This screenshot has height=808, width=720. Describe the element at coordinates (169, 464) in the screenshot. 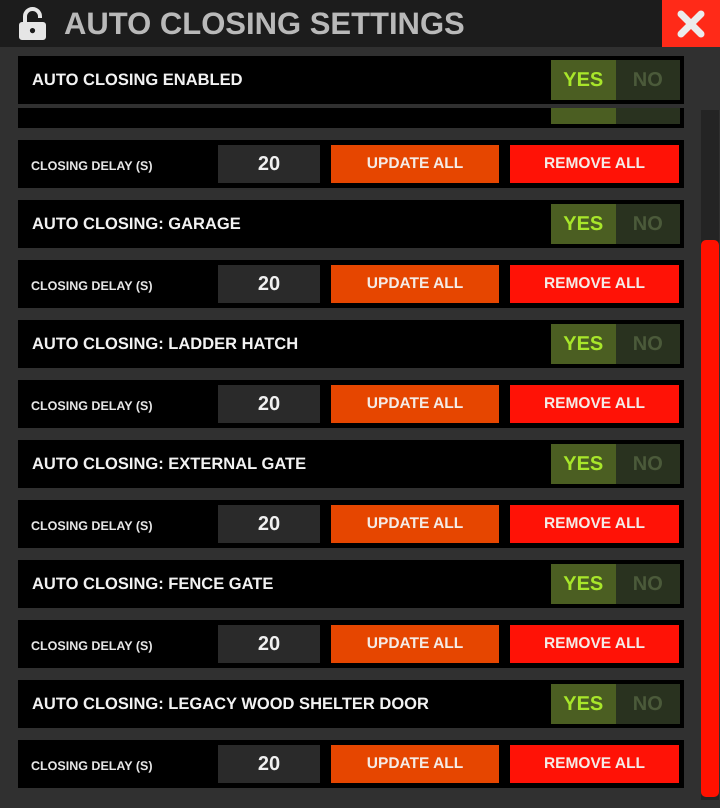

I see `setting-label: AUTO CLOSING: EXTERNAL GATE` at that location.